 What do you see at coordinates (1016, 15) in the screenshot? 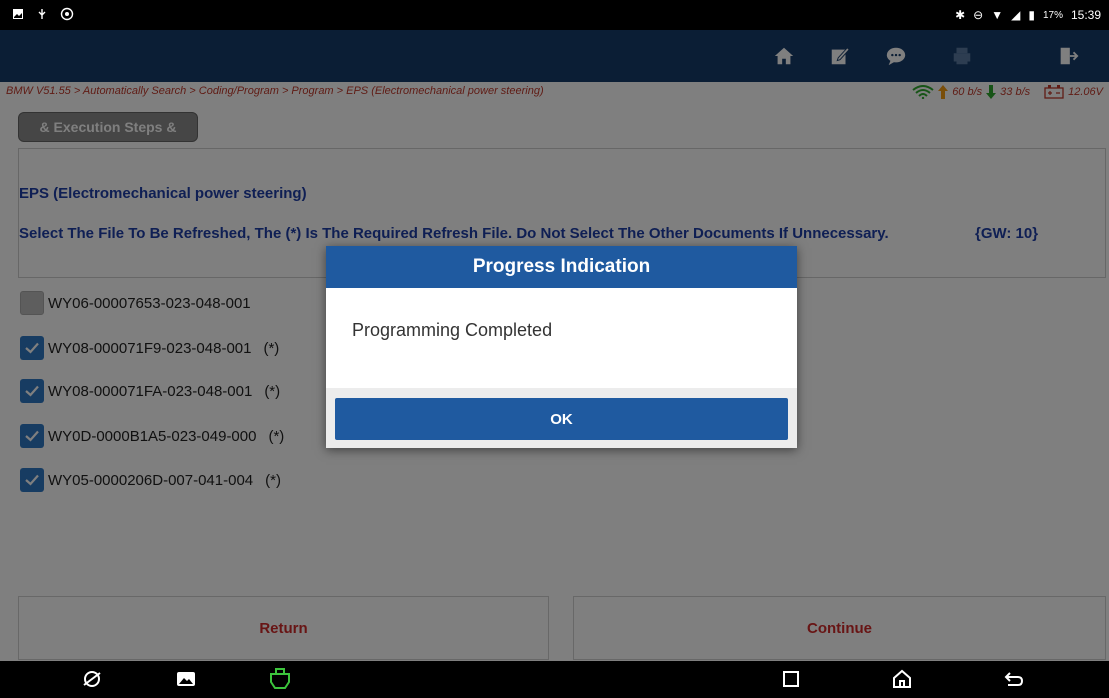
I see `signal-icon: ◢` at bounding box center [1016, 15].